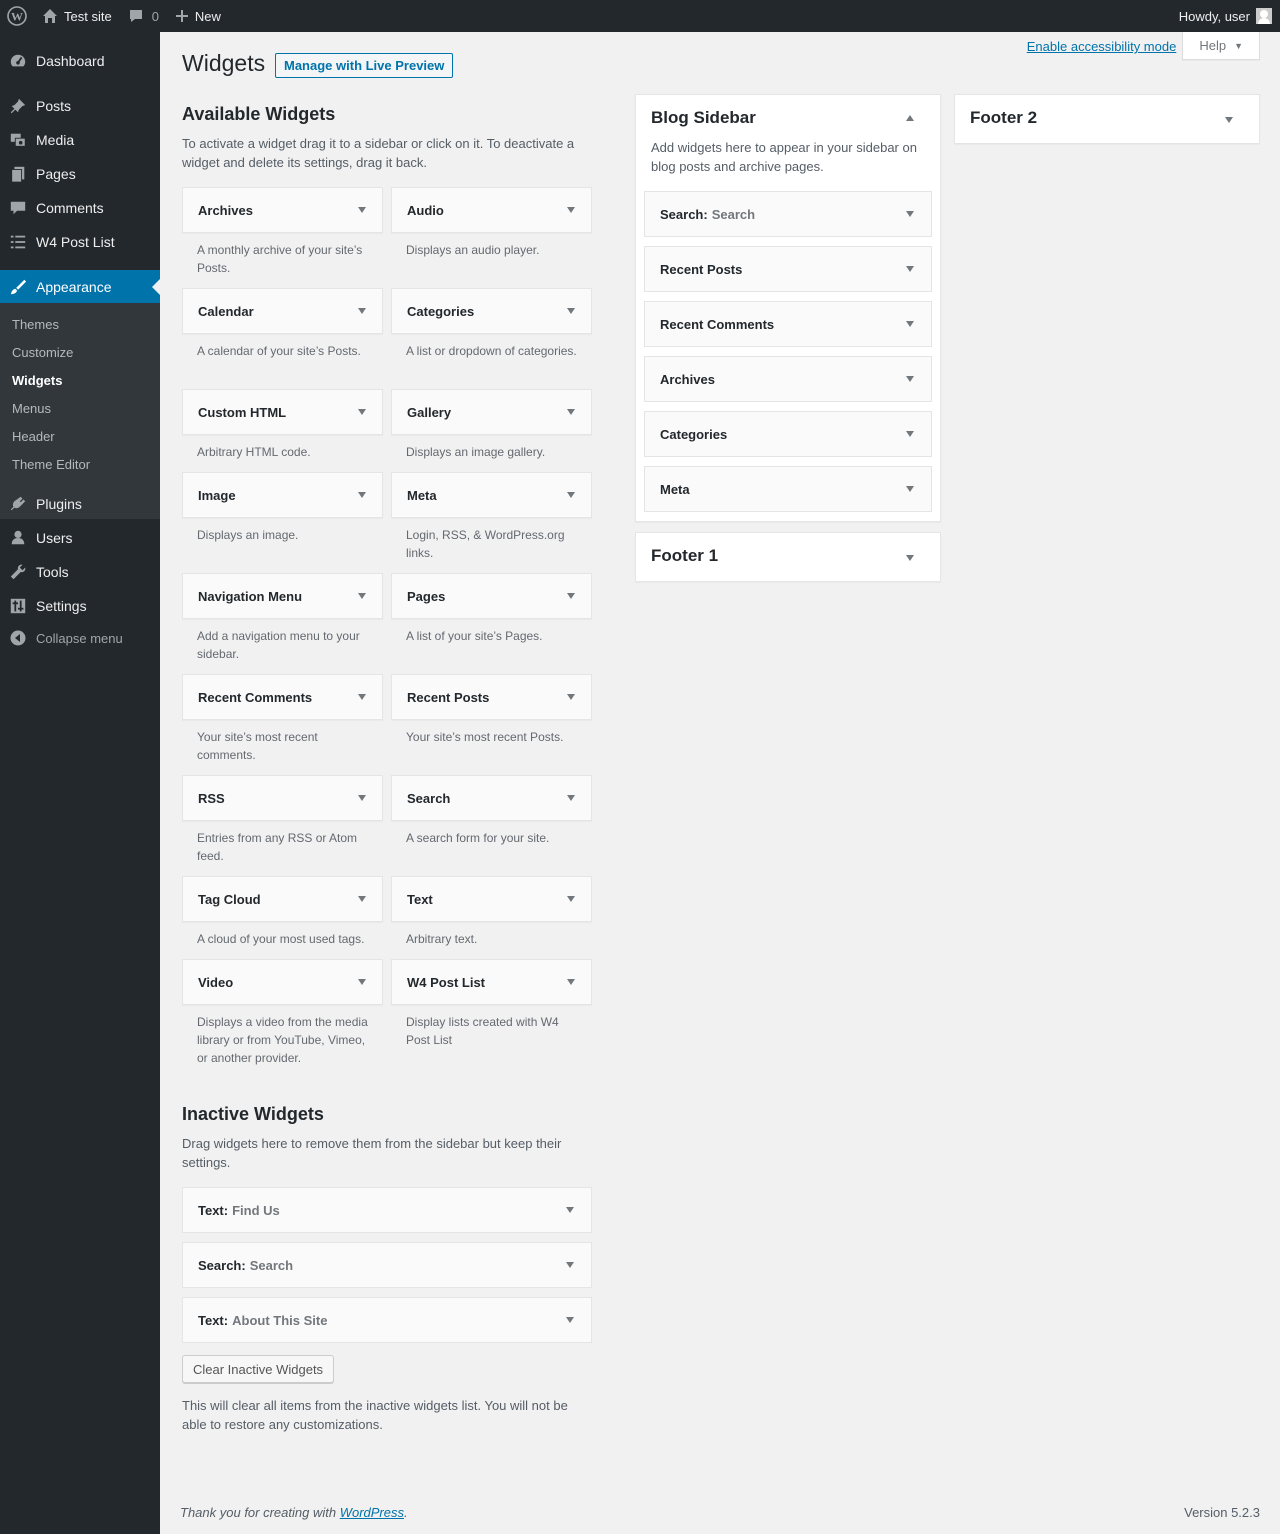  What do you see at coordinates (491, 697) in the screenshot?
I see `widget-recent-posts: Recent Posts` at bounding box center [491, 697].